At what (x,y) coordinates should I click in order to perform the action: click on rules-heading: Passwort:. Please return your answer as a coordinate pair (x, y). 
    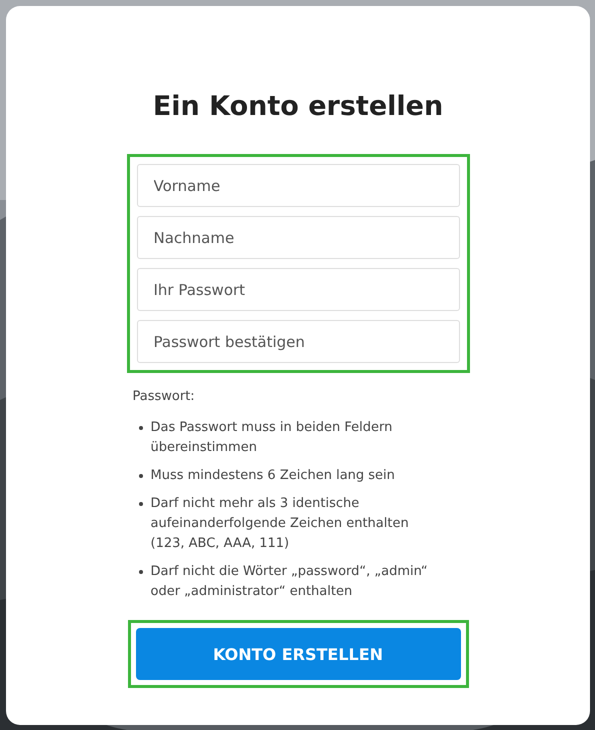
    Looking at the image, I should click on (164, 396).